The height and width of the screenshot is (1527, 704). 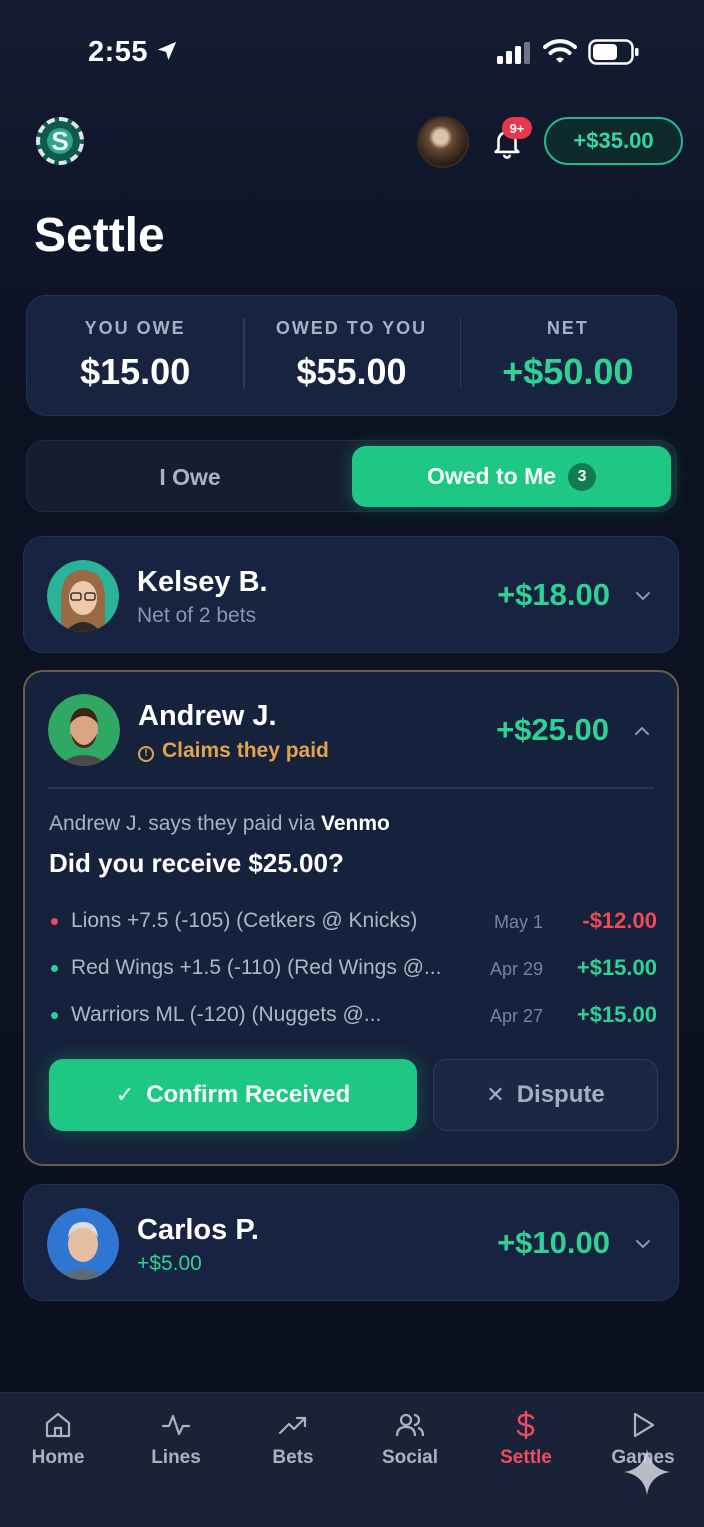 What do you see at coordinates (613, 141) in the screenshot?
I see `balance-pill: +$35.00` at bounding box center [613, 141].